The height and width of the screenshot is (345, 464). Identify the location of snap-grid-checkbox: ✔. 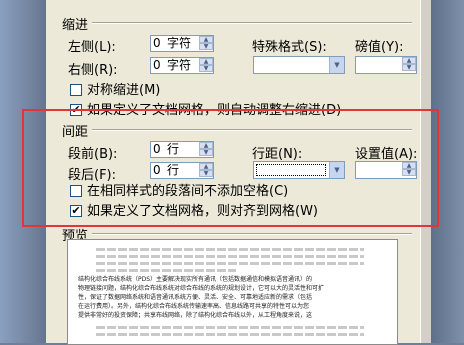
(76, 211).